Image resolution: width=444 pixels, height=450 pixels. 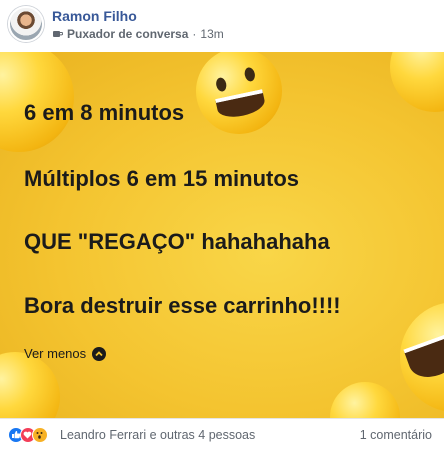 What do you see at coordinates (58, 34) in the screenshot?
I see `coffee-cup-icon` at bounding box center [58, 34].